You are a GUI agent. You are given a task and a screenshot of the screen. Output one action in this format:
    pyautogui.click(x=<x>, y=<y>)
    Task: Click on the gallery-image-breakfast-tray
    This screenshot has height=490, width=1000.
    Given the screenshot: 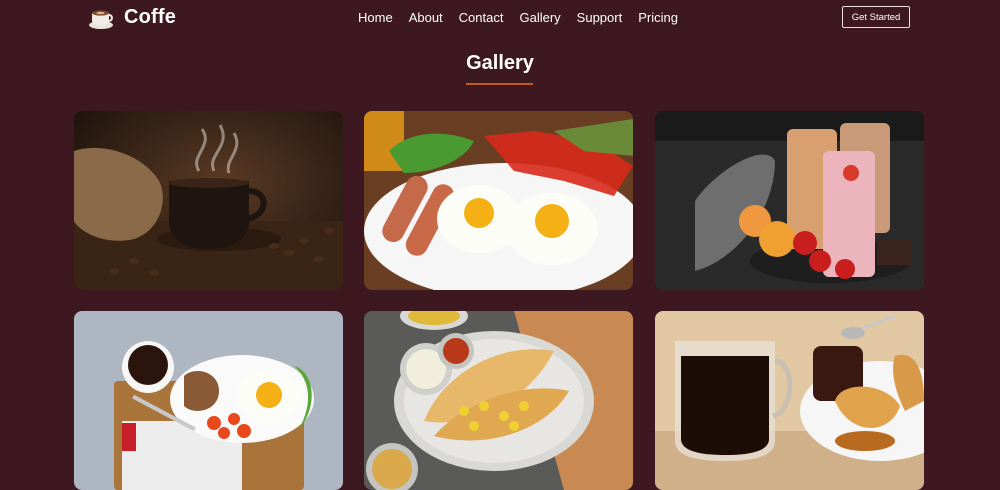 What is the action you would take?
    pyautogui.click(x=208, y=400)
    